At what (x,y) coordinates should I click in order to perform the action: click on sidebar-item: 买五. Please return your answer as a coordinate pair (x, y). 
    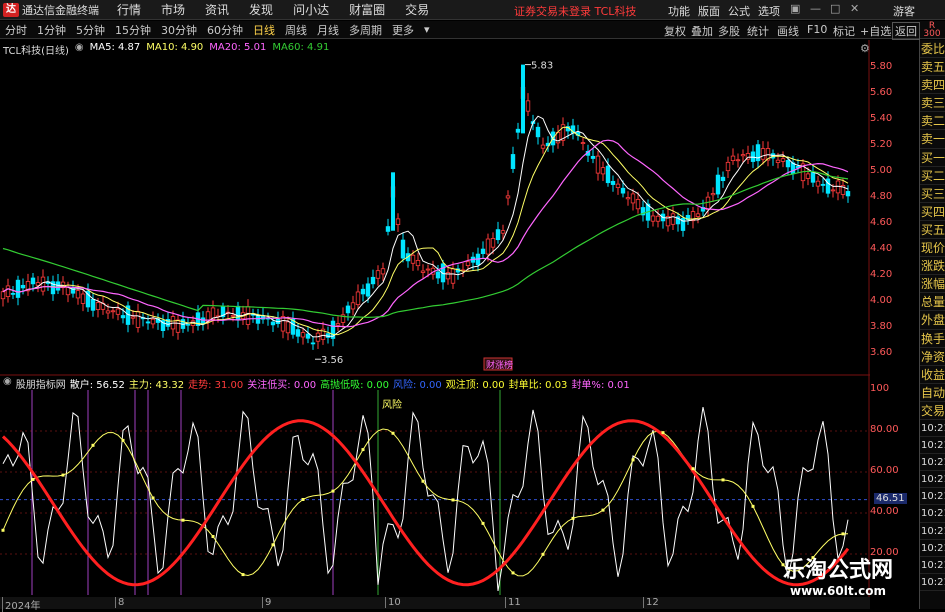
    Looking at the image, I should click on (932, 230).